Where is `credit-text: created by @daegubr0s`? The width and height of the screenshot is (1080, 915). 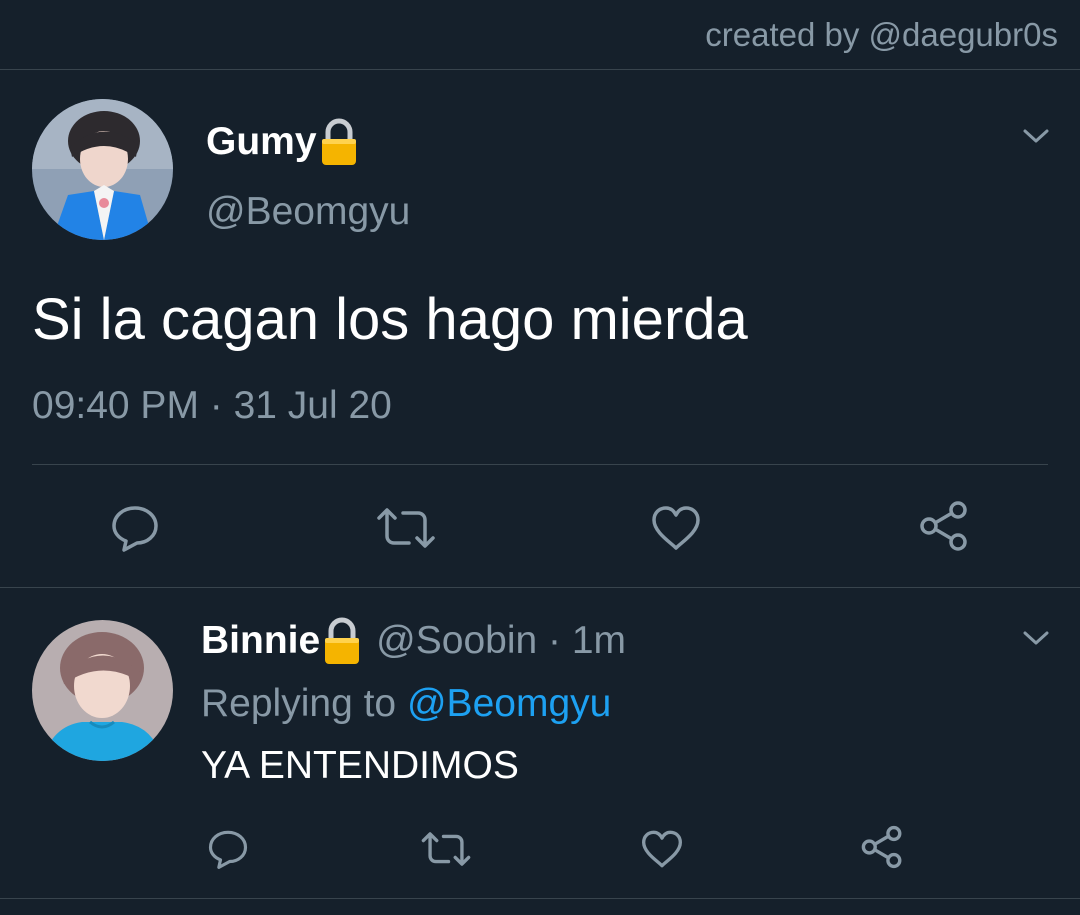
credit-text: created by @daegubr0s is located at coordinates (881, 34).